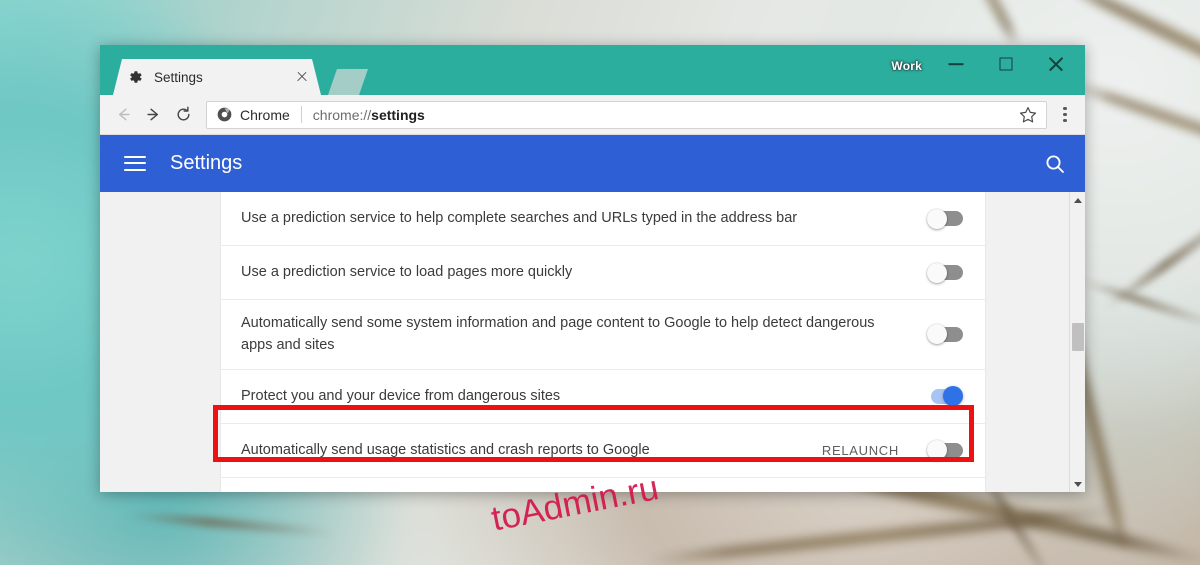 The image size is (1200, 565). Describe the element at coordinates (956, 64) in the screenshot. I see `minimize-button` at that location.